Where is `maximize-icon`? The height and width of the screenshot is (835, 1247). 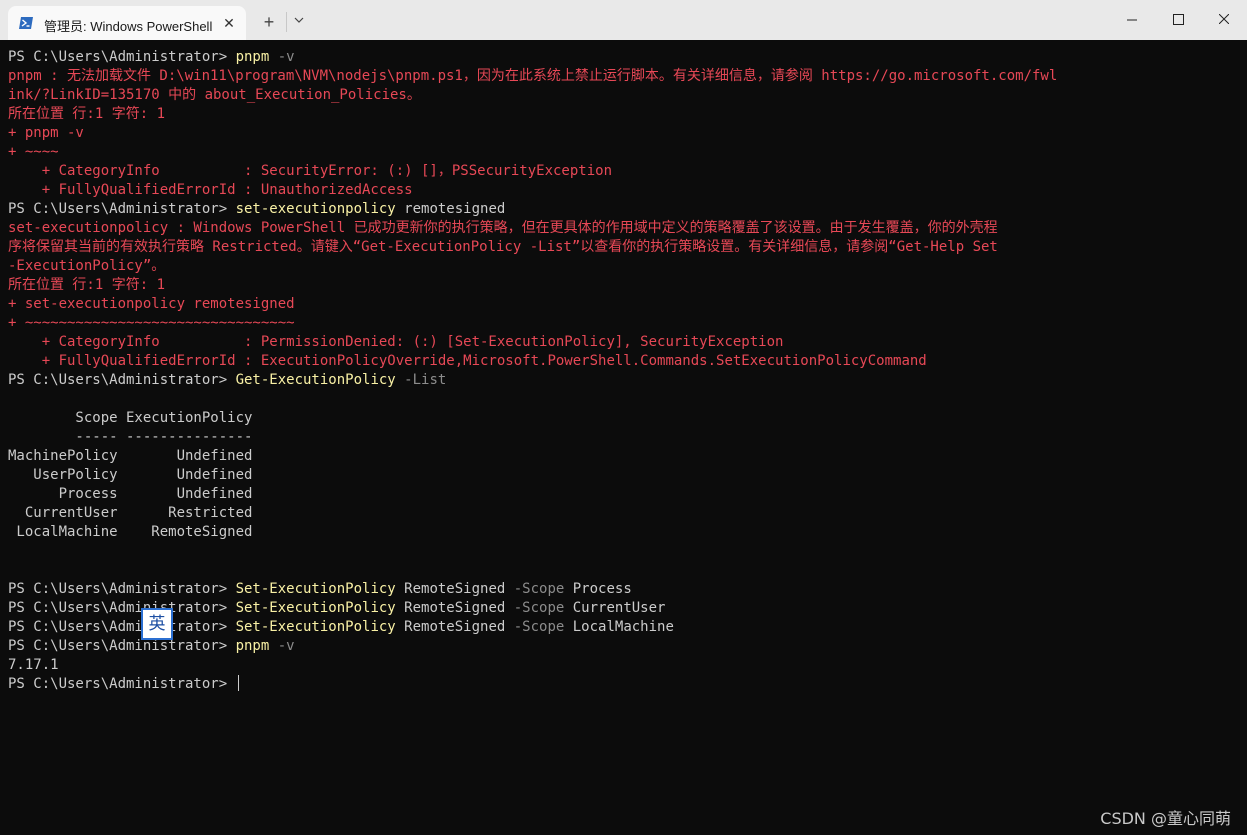
maximize-icon is located at coordinates (1178, 20).